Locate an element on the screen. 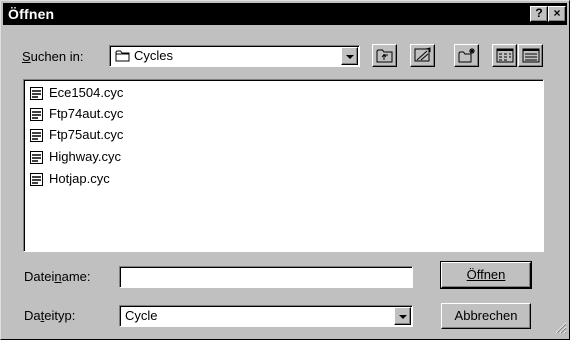 The image size is (570, 340). resize-grip-icon is located at coordinates (561, 329).